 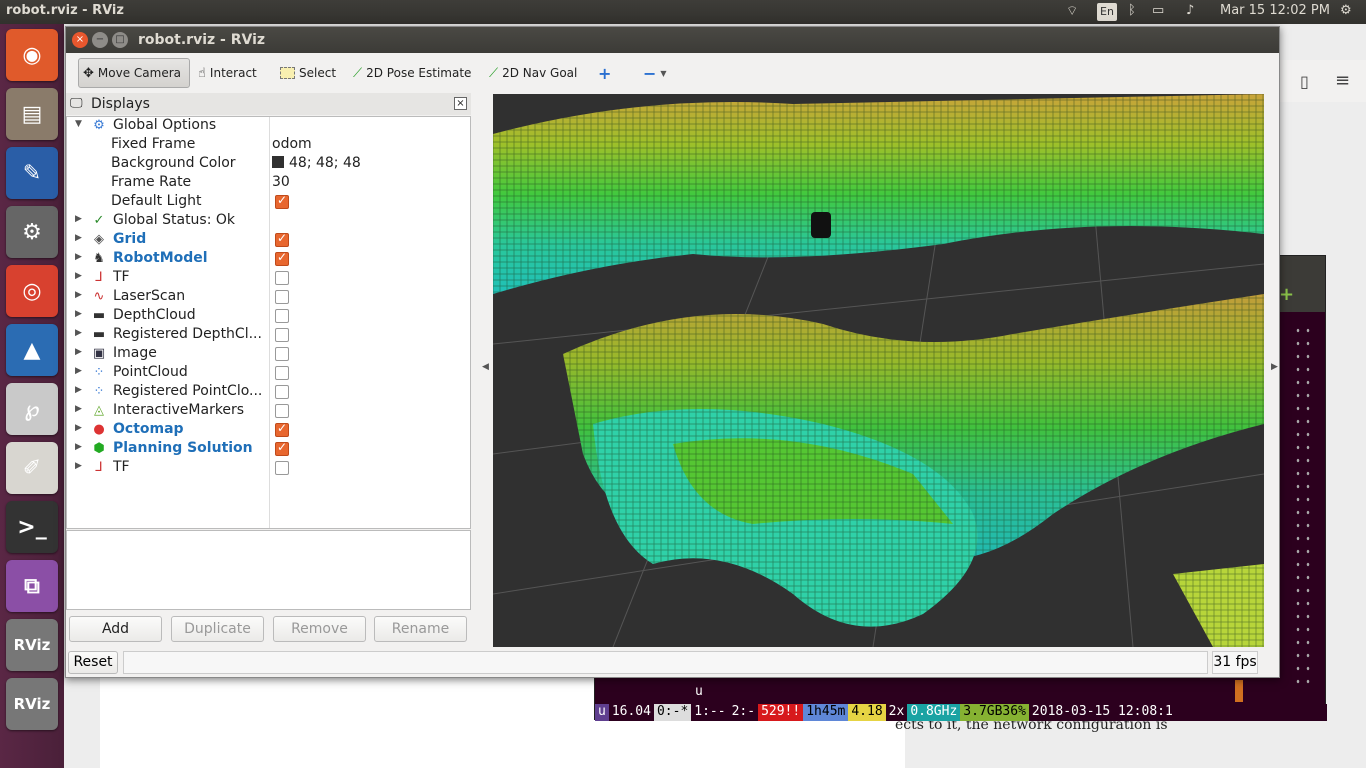 What do you see at coordinates (268, 297) in the screenshot?
I see `display-row: ▶ ∿ LaserScan` at bounding box center [268, 297].